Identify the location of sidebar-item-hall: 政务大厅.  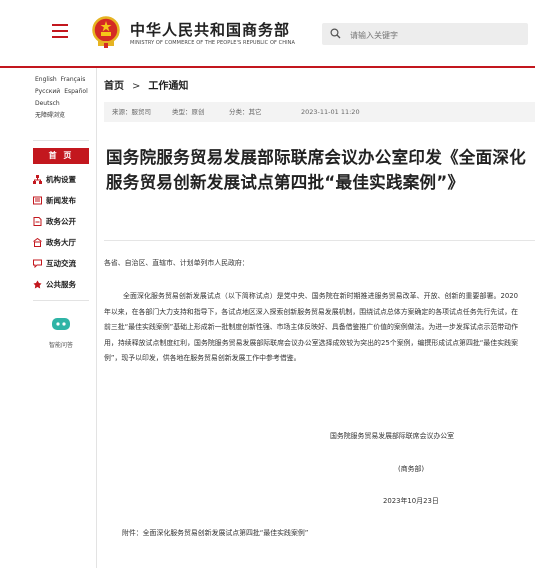
(62, 243).